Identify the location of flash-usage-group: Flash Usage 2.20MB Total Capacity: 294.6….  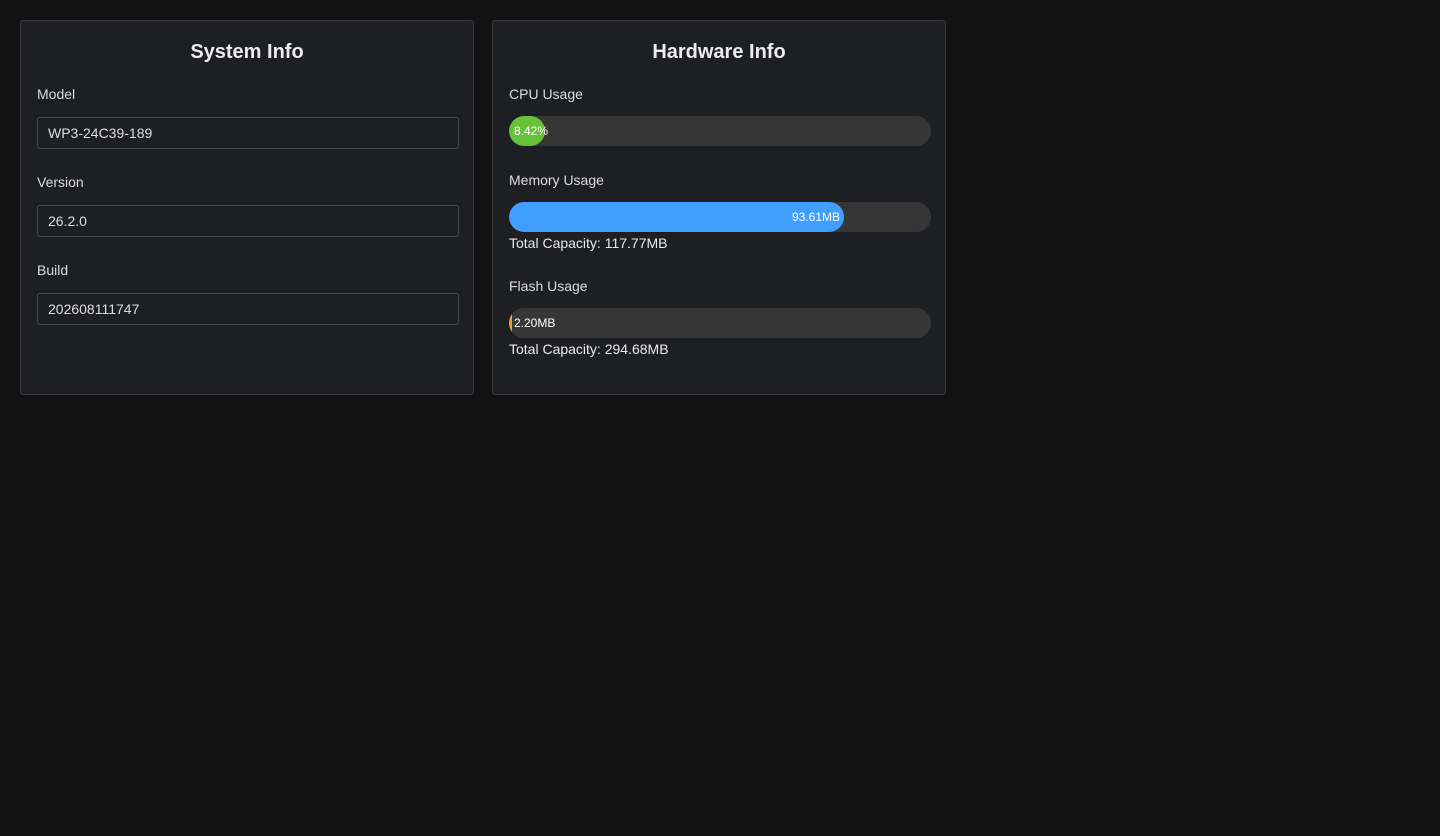
(720, 317).